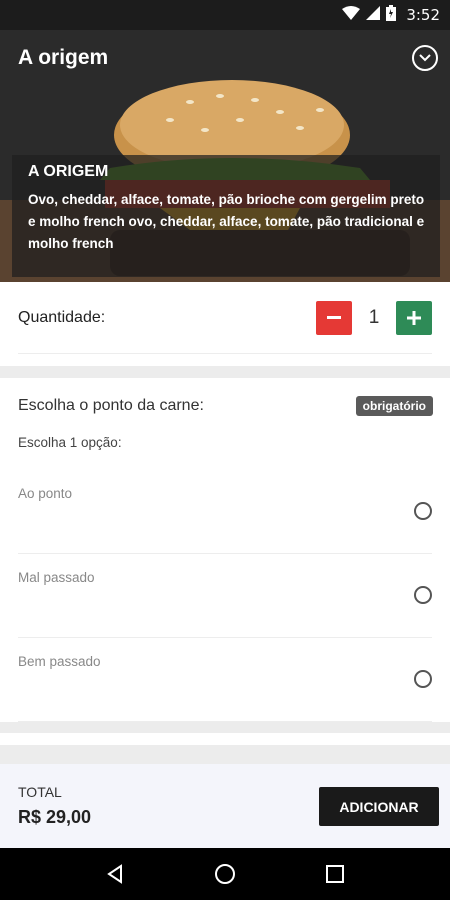  Describe the element at coordinates (225, 680) in the screenshot. I see `option-bem-passado: Bem passado` at that location.